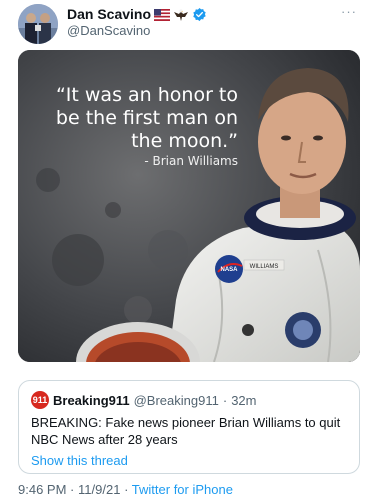 The image size is (377, 500). Describe the element at coordinates (91, 400) in the screenshot. I see `quoted-tweet-name: Breaking911` at that location.